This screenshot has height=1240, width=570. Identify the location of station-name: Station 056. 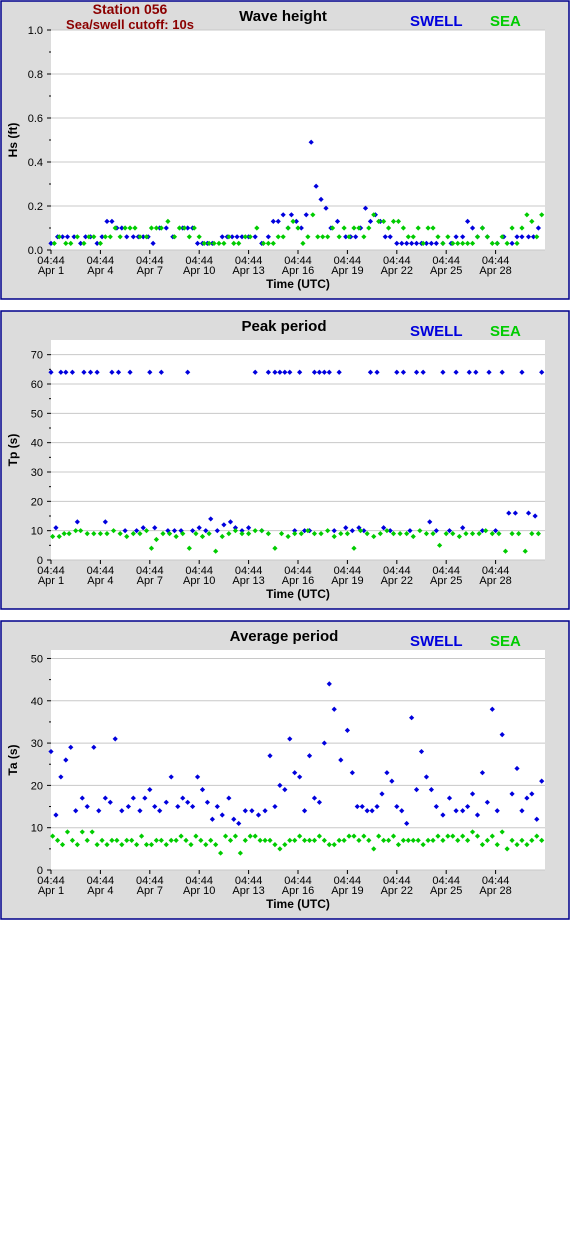
(130, 9).